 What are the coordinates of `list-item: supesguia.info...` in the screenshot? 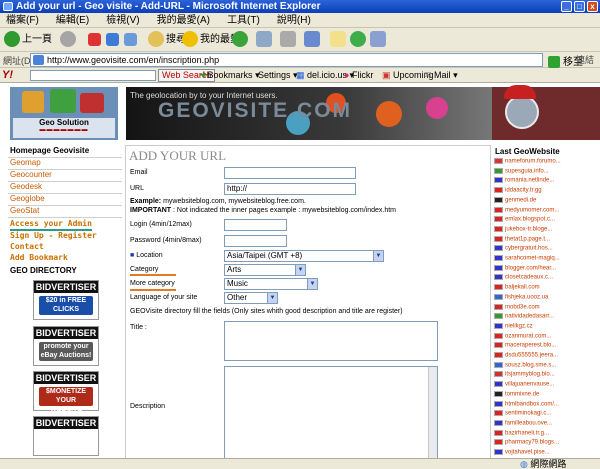 It's located at (521, 171).